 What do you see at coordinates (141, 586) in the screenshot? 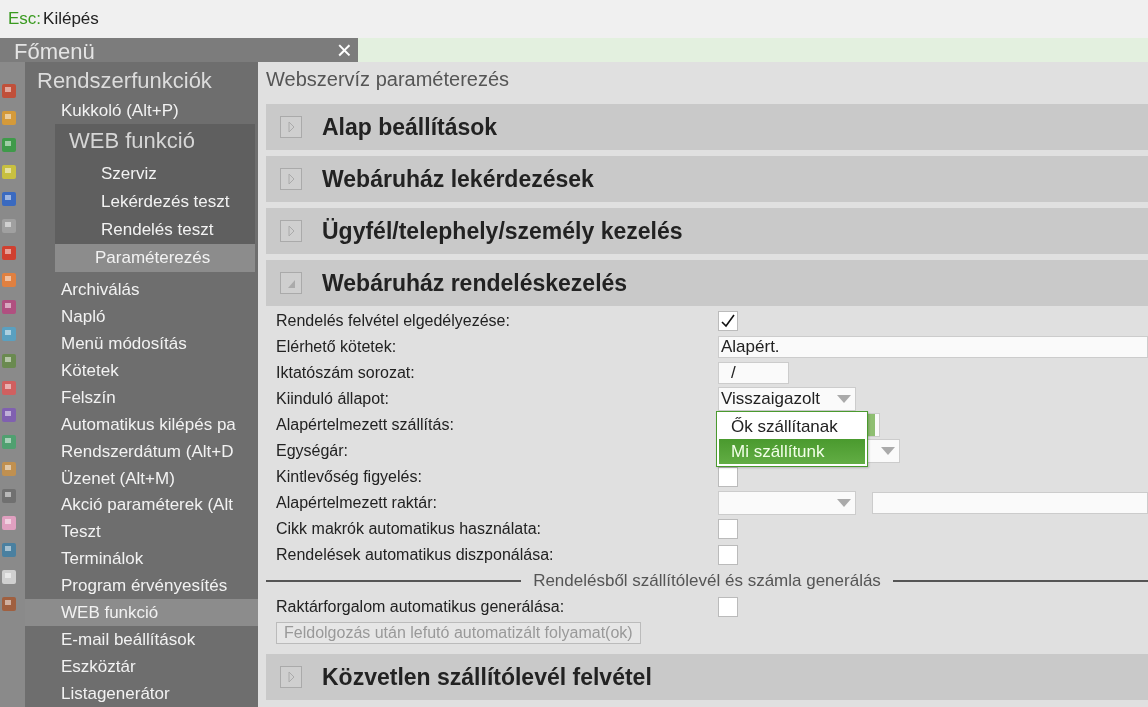
I see `menu-item: Program érvényesítés` at bounding box center [141, 586].